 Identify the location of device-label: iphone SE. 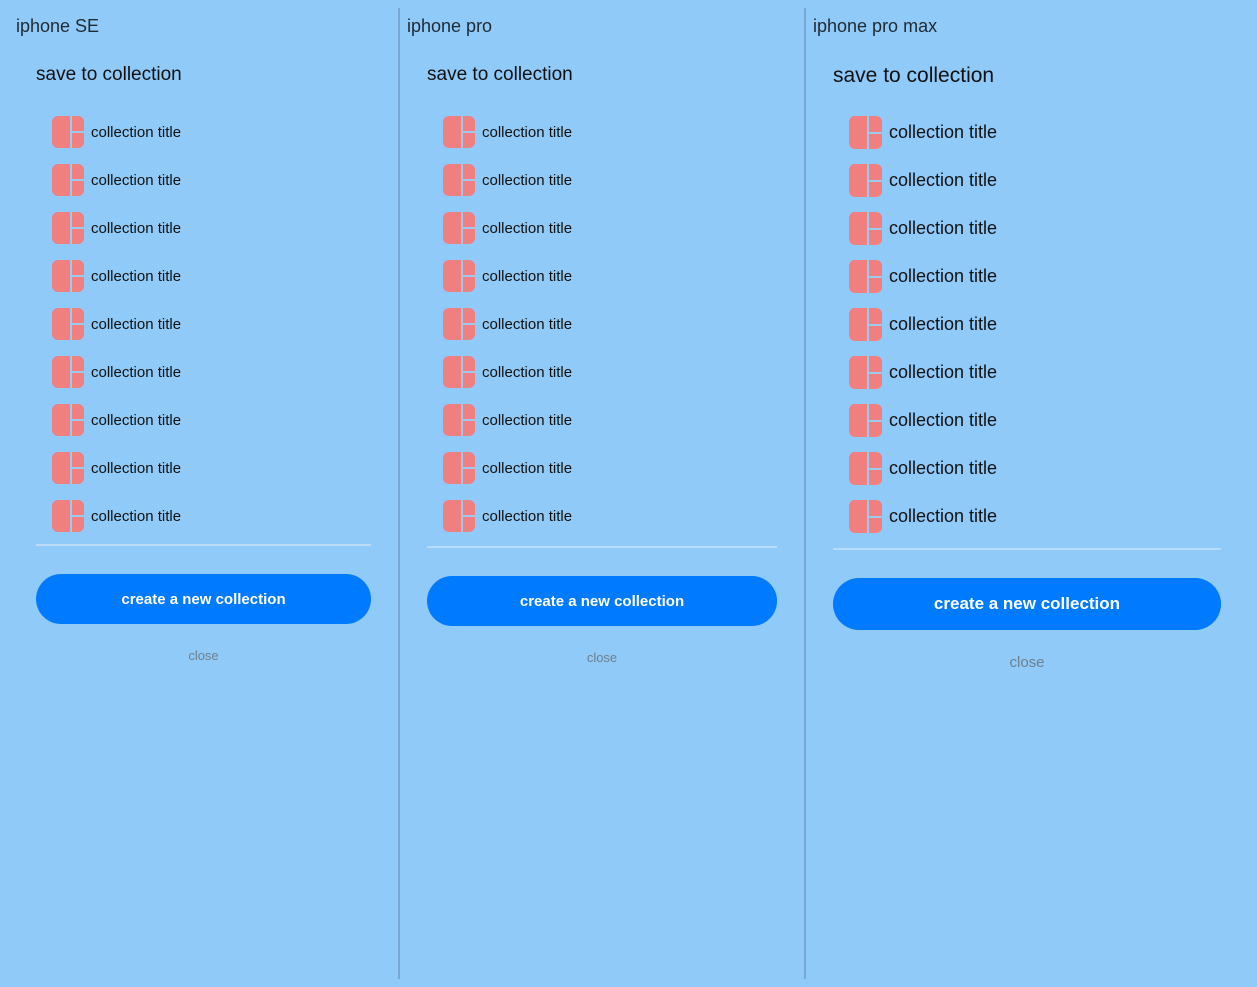
(58, 26).